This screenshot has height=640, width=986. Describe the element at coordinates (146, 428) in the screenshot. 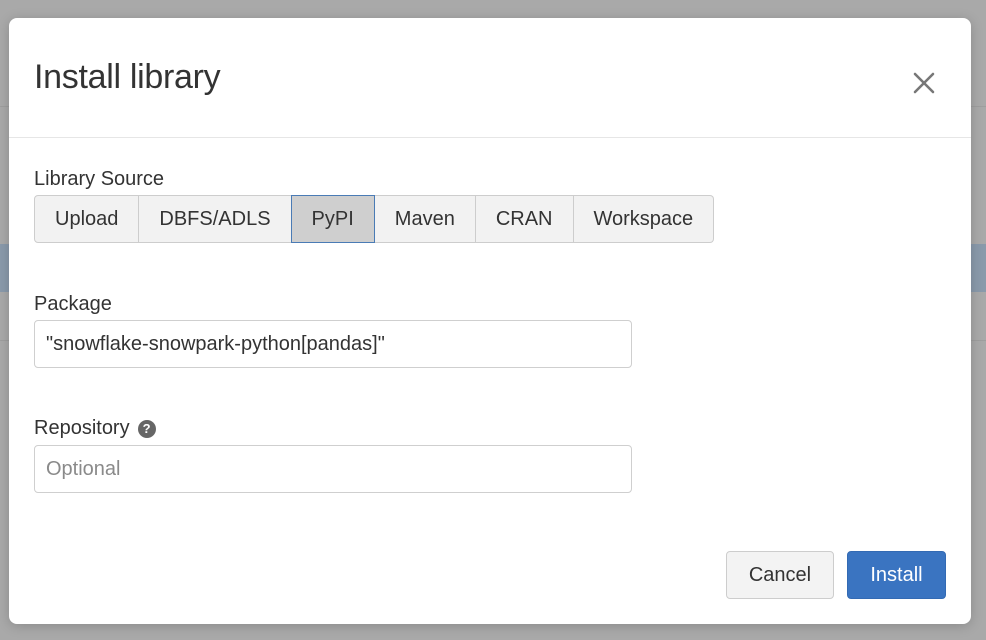

I see `help-icon: ?` at that location.